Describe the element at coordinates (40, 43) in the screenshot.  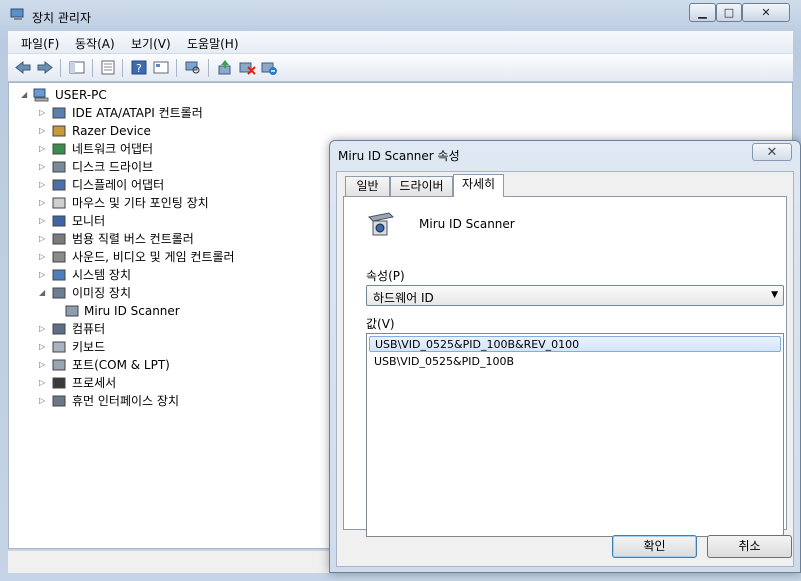
I see `menu-file: 파일(F)` at that location.